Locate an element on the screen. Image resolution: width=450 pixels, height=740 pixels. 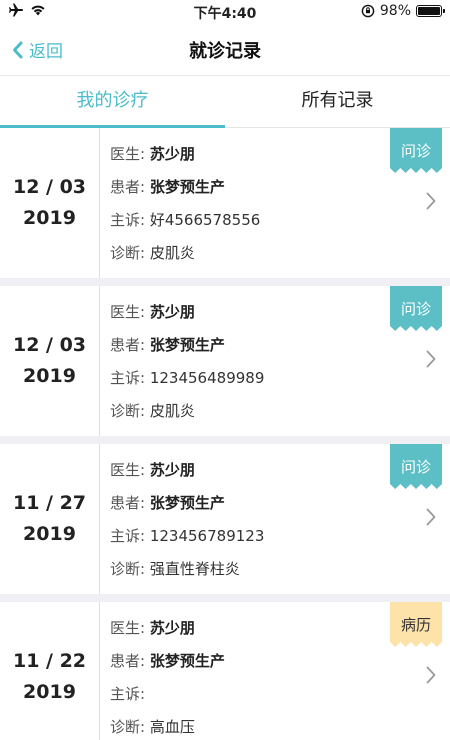
record-date-monthday: 11 / 27 is located at coordinates (49, 503).